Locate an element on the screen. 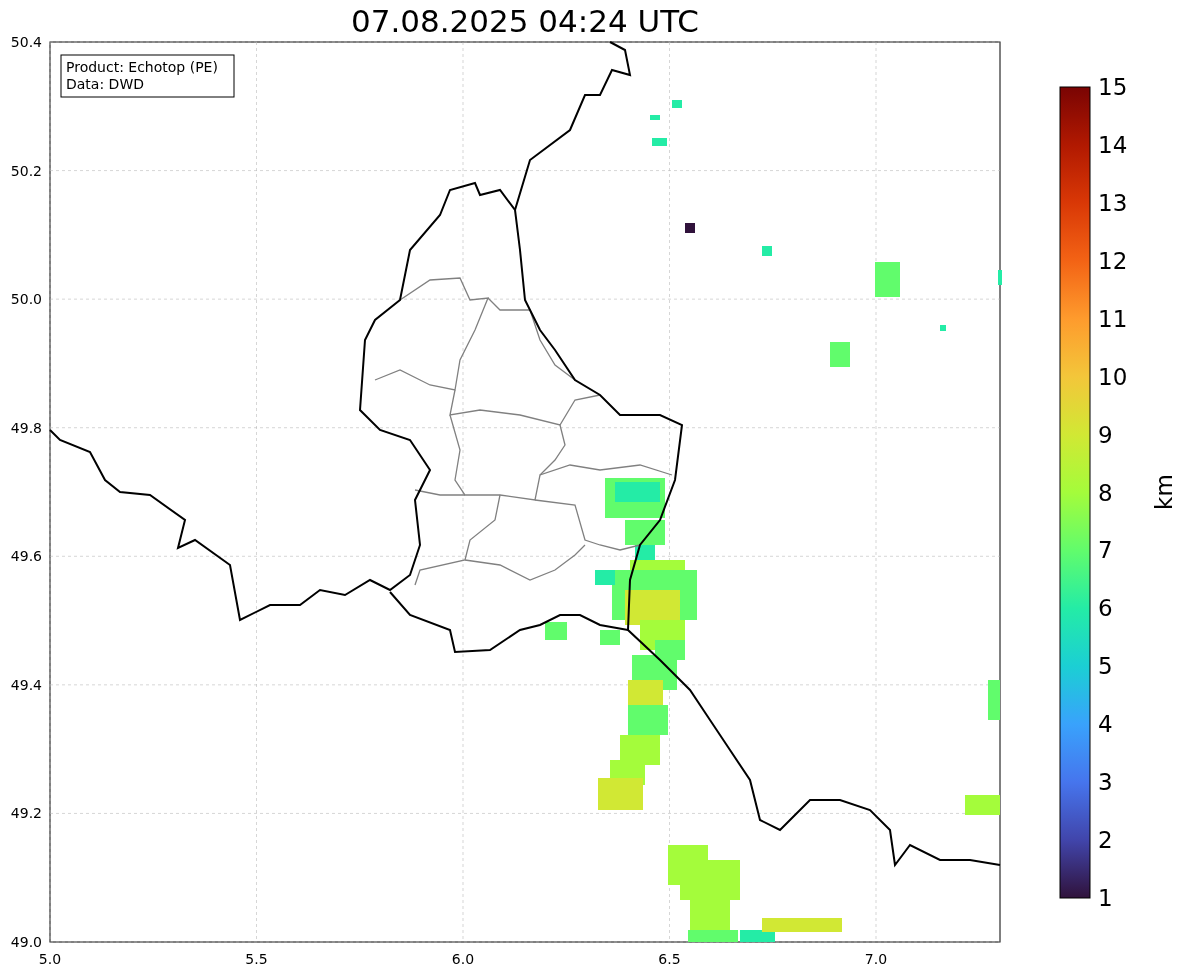 Image resolution: width=1178 pixels, height=976 pixels. colorbar-tick-label: 1 is located at coordinates (1105, 898).